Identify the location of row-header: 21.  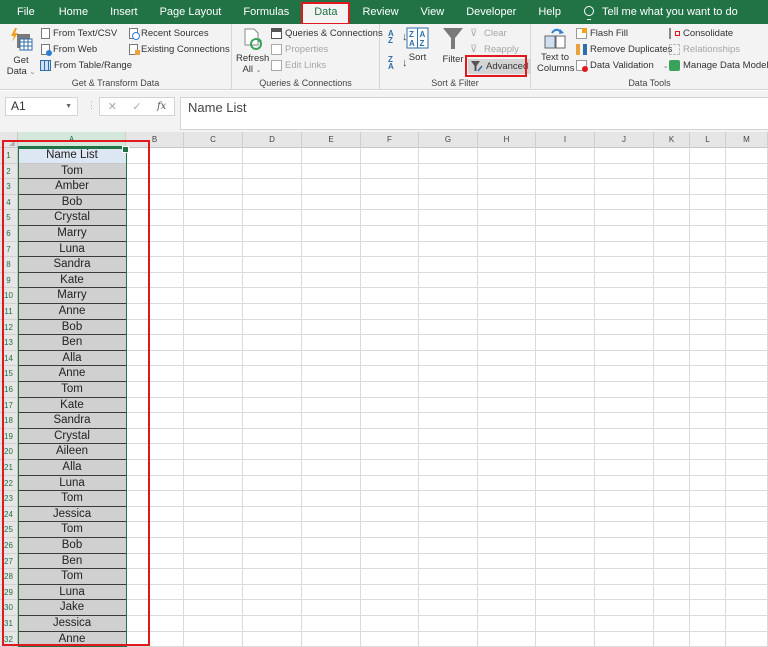
(9, 468).